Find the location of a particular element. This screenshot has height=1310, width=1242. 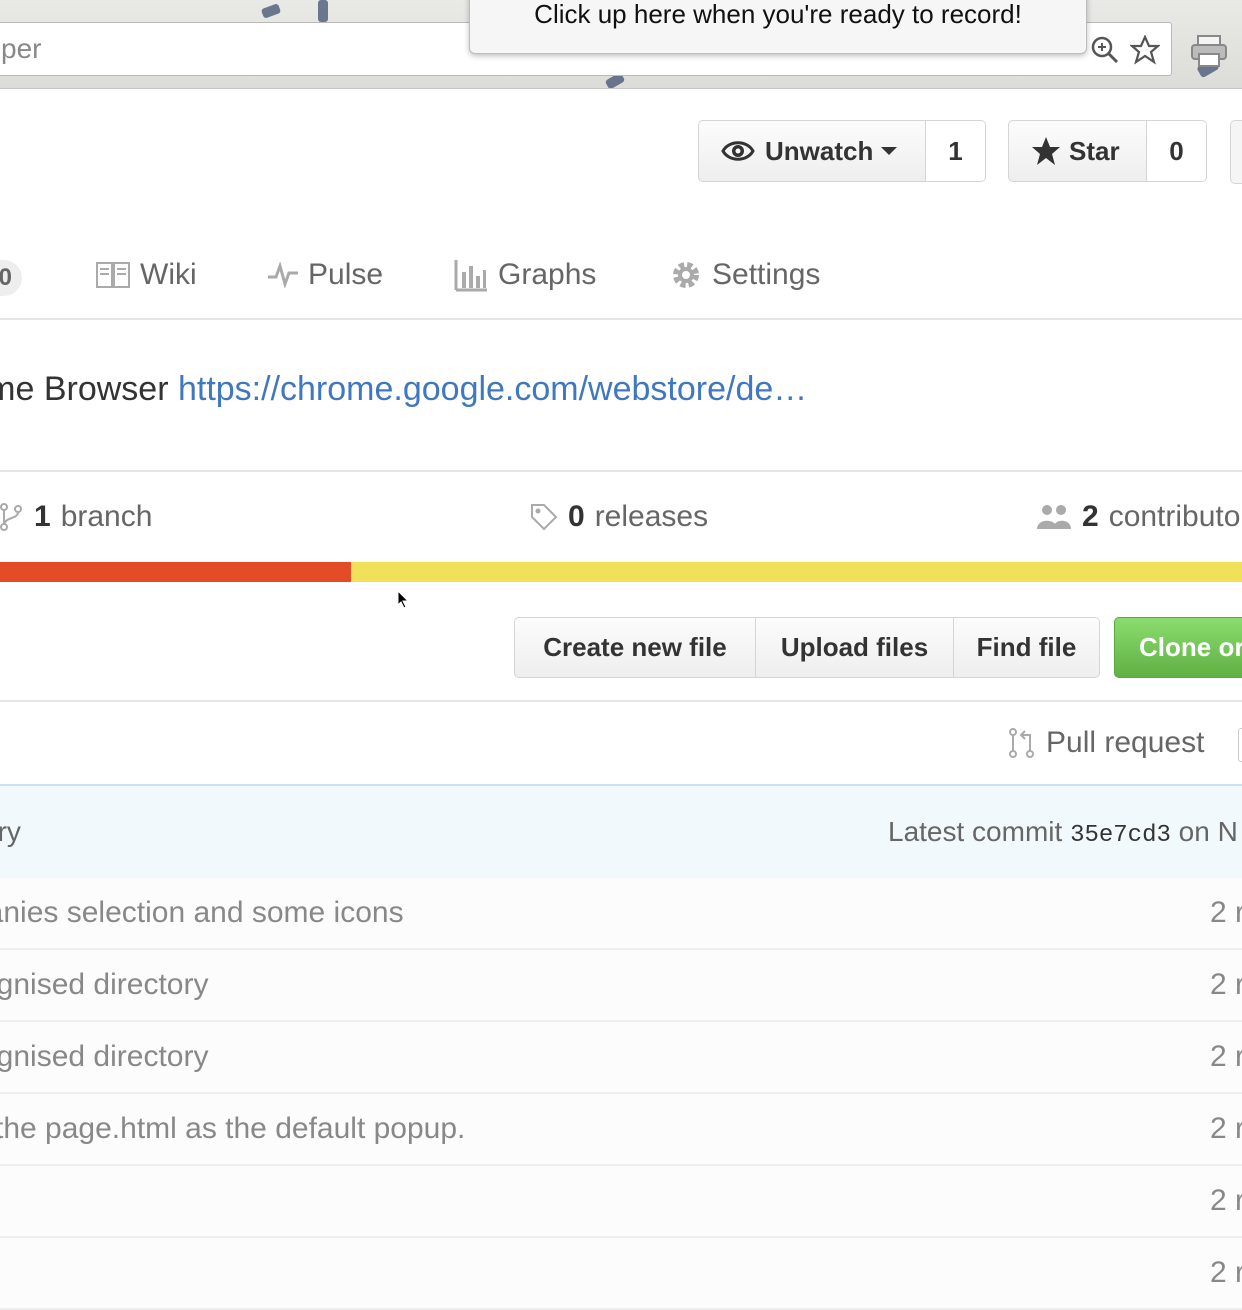

star-button-group: Star 0 is located at coordinates (1107, 151).